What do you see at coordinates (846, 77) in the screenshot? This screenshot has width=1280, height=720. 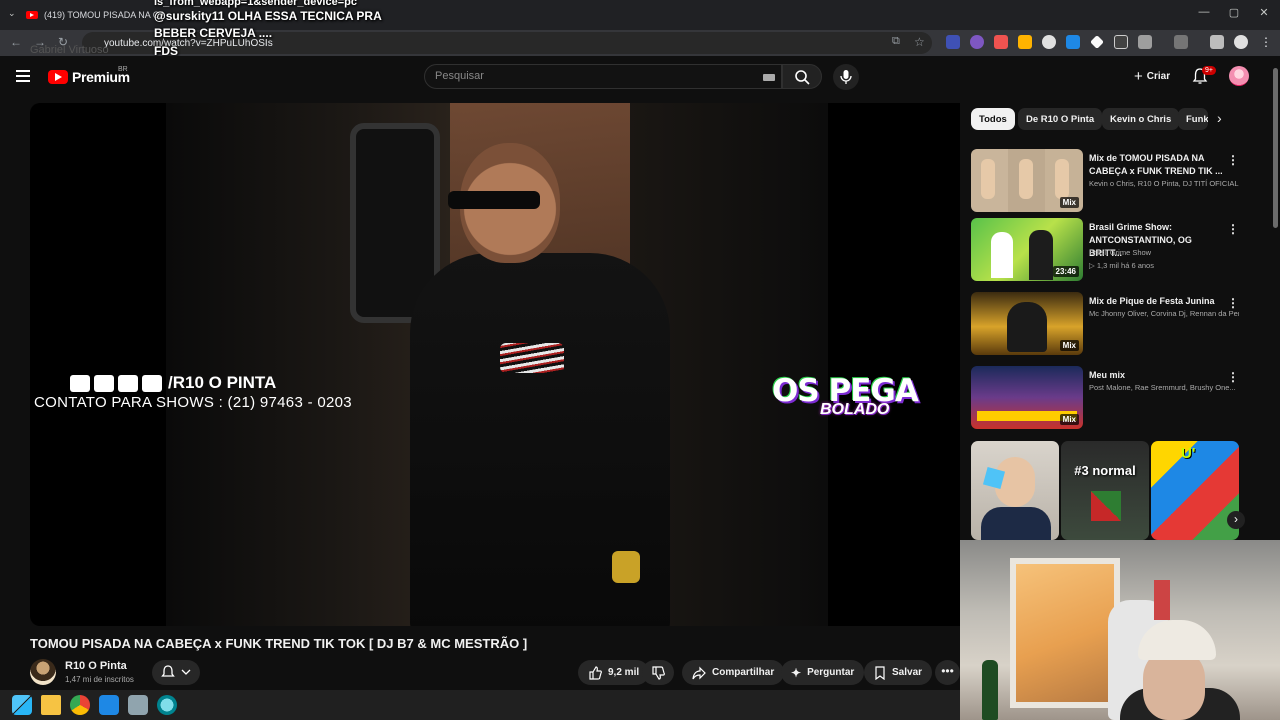 I see `voice-search-button` at bounding box center [846, 77].